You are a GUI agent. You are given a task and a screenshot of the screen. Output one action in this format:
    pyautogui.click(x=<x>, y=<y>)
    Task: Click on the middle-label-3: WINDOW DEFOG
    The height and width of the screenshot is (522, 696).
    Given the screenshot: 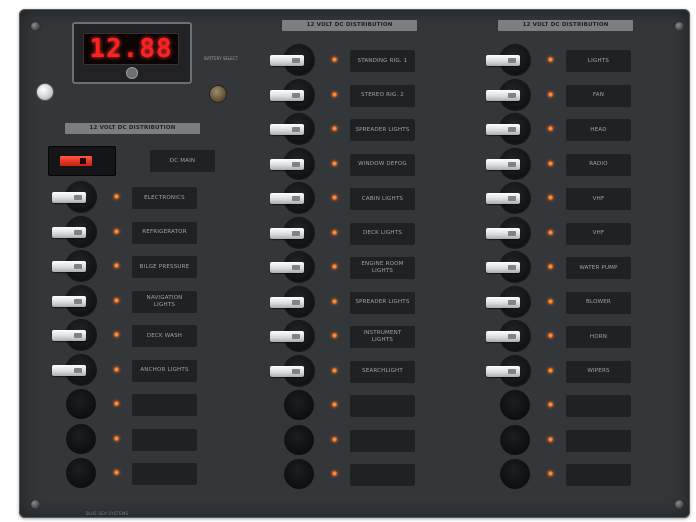 What is the action you would take?
    pyautogui.click(x=382, y=164)
    